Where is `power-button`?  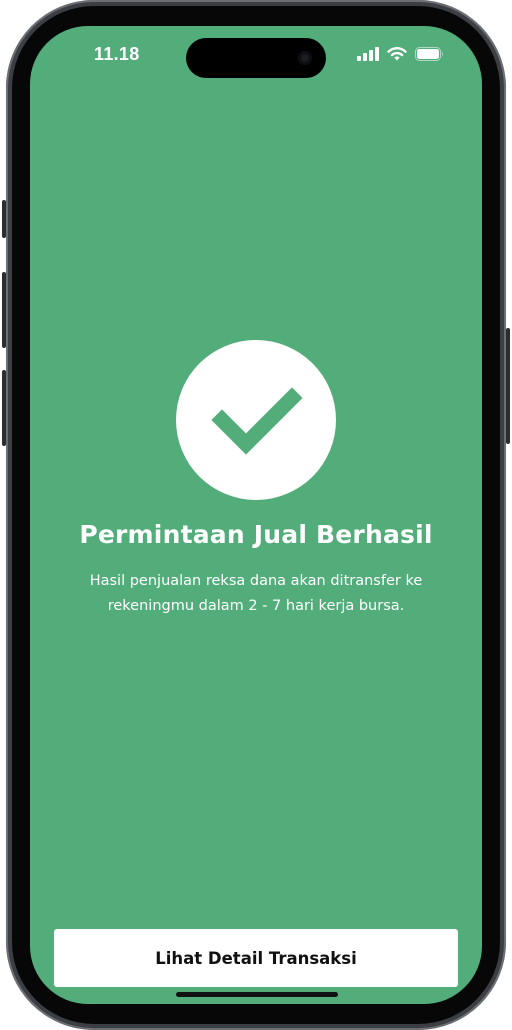
power-button is located at coordinates (508, 386).